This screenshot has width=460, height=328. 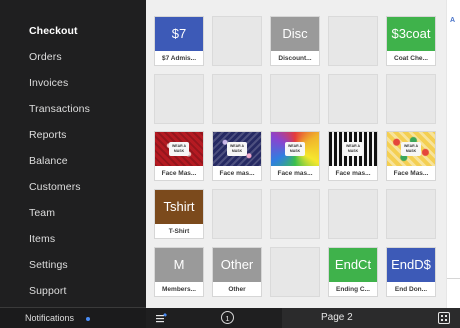 I want to click on sidebar-item-reports: Reports, so click(x=47, y=135).